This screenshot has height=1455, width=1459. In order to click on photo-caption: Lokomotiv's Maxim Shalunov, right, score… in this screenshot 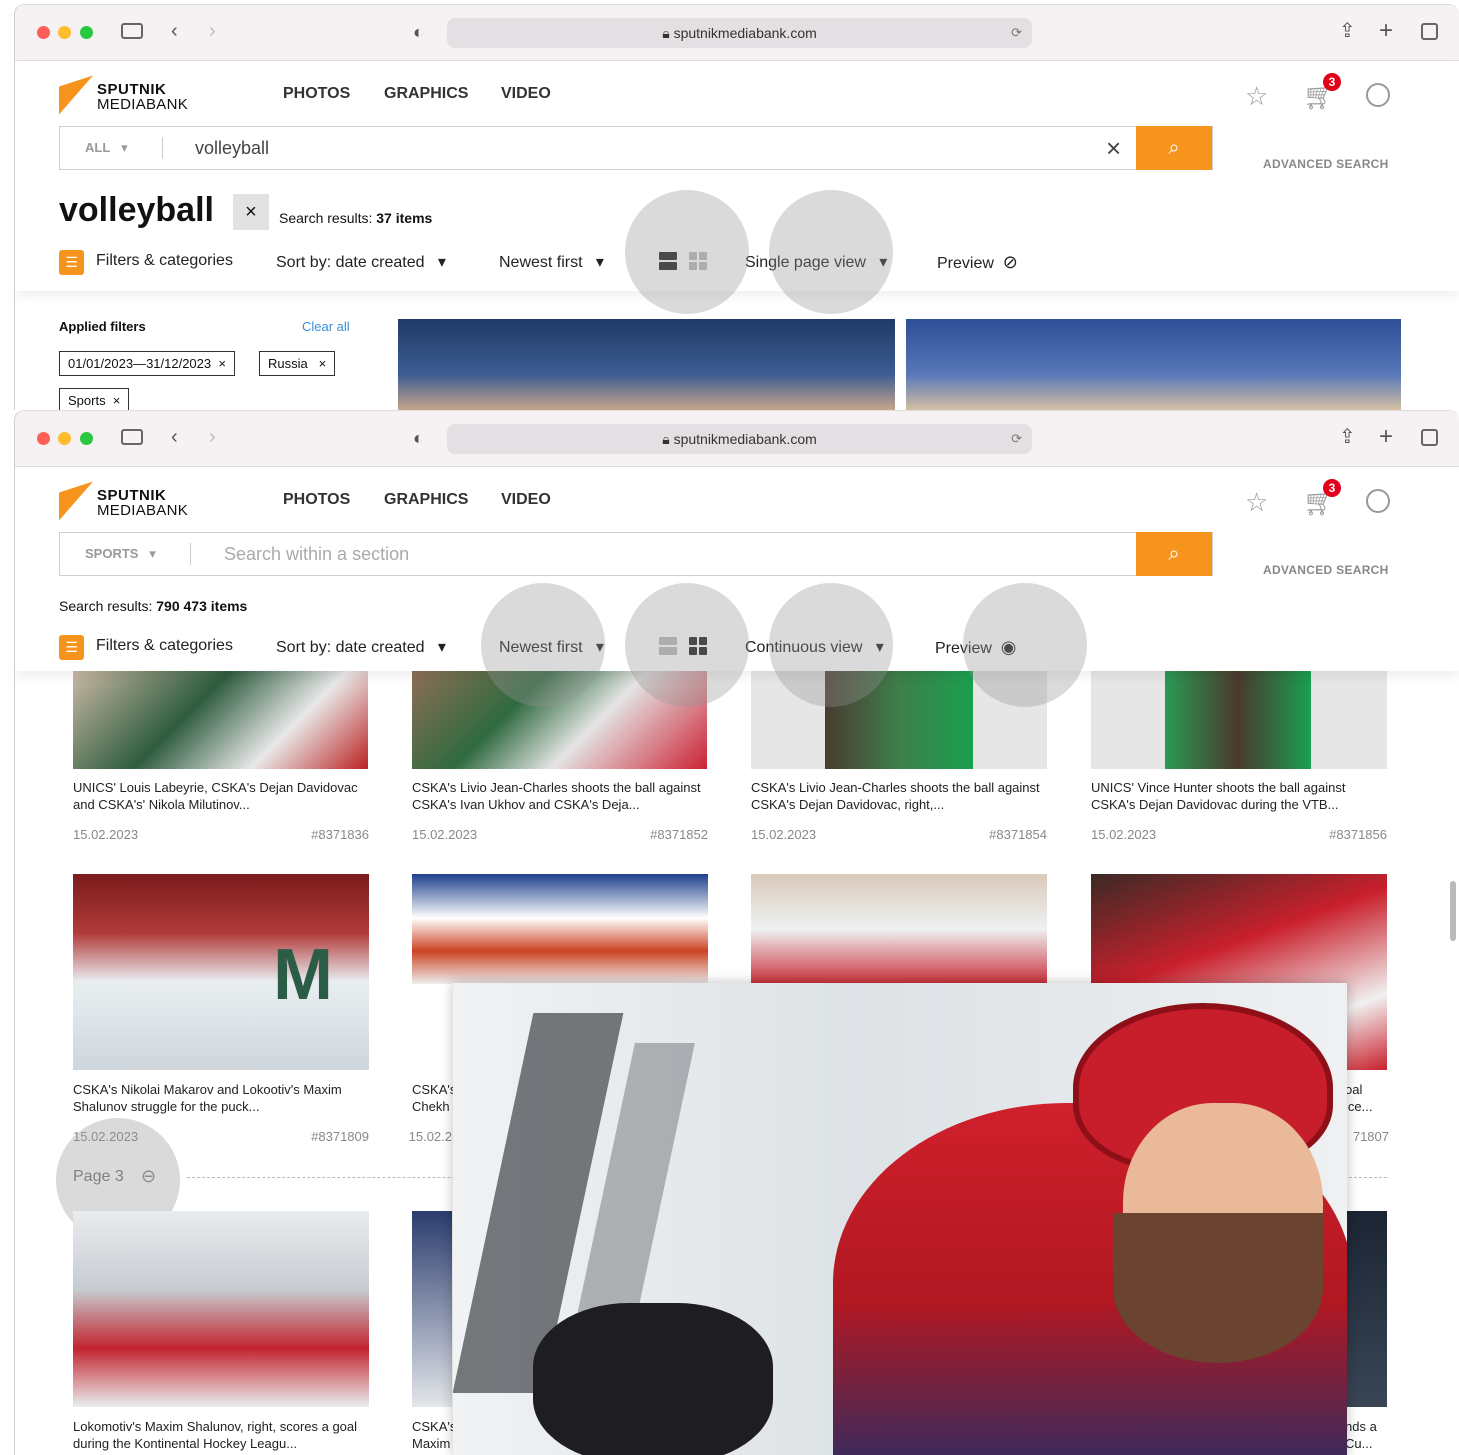, I will do `click(223, 1435)`.